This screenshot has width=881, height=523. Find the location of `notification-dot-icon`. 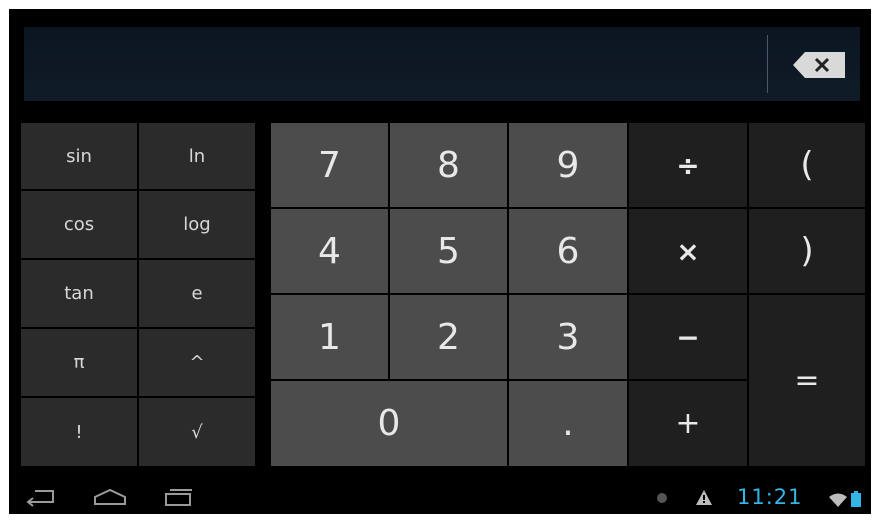

notification-dot-icon is located at coordinates (662, 498).